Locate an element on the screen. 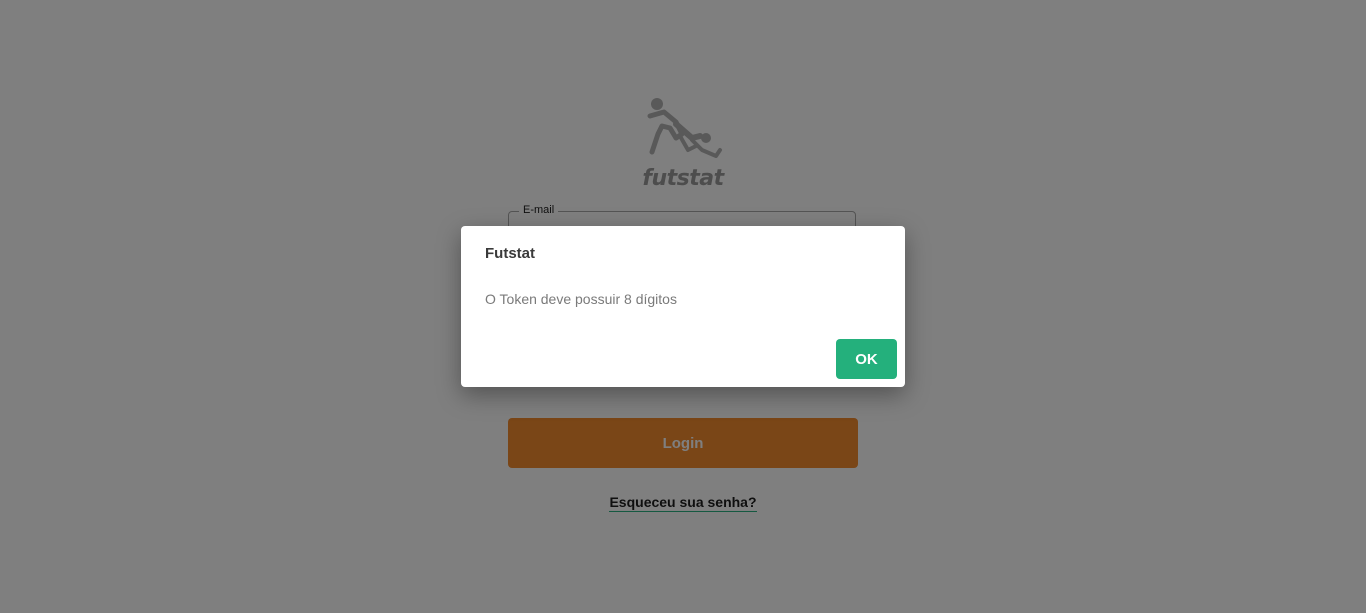 The image size is (1366, 613). dialog-message: O Token deve possuir 8 dígitos is located at coordinates (581, 299).